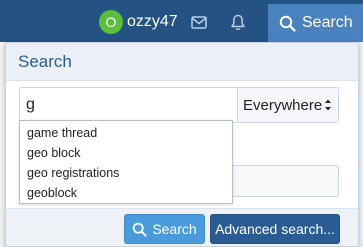 The image size is (363, 247). I want to click on search-row: Everywhere, so click(179, 105).